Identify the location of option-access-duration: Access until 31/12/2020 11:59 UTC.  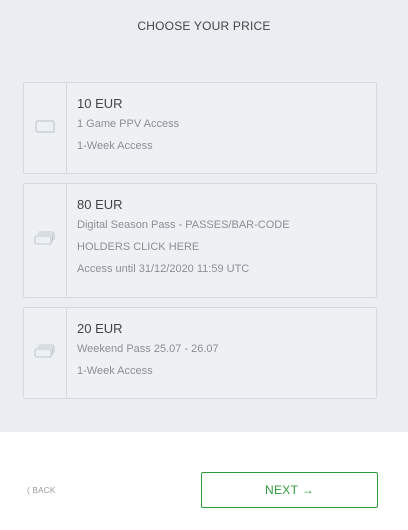
(163, 269).